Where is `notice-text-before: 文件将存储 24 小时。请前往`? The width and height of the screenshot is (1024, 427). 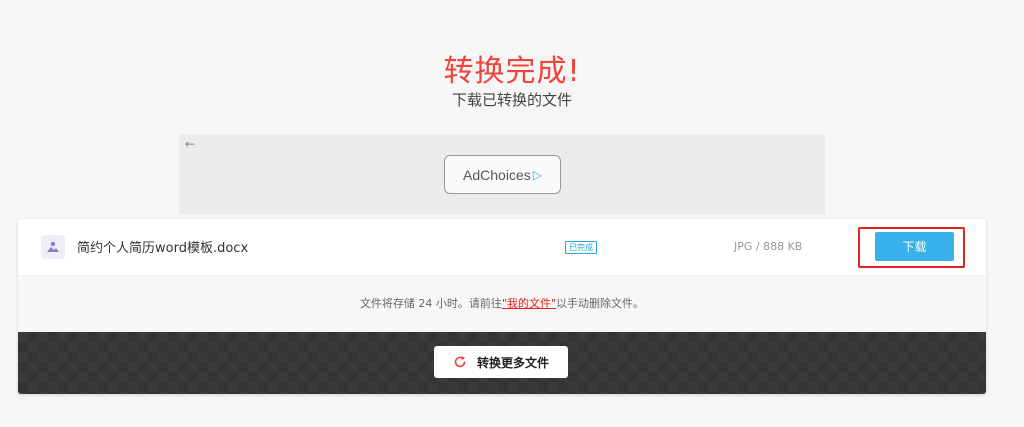 notice-text-before: 文件将存储 24 小时。请前往 is located at coordinates (430, 303).